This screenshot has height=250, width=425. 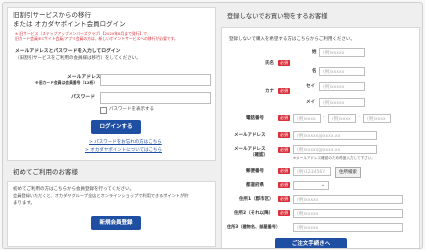 What do you see at coordinates (284, 199) in the screenshot?
I see `address1-required-badge: 必須` at bounding box center [284, 199].